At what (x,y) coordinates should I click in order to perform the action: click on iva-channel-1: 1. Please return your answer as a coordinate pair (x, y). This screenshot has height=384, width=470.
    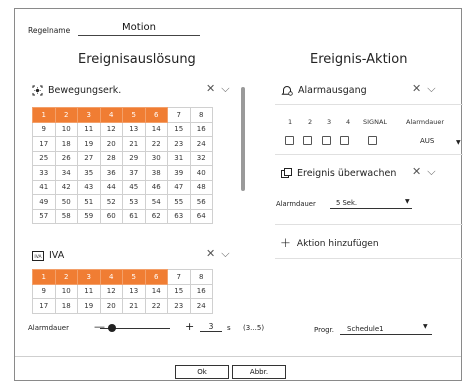
    Looking at the image, I should click on (44, 277).